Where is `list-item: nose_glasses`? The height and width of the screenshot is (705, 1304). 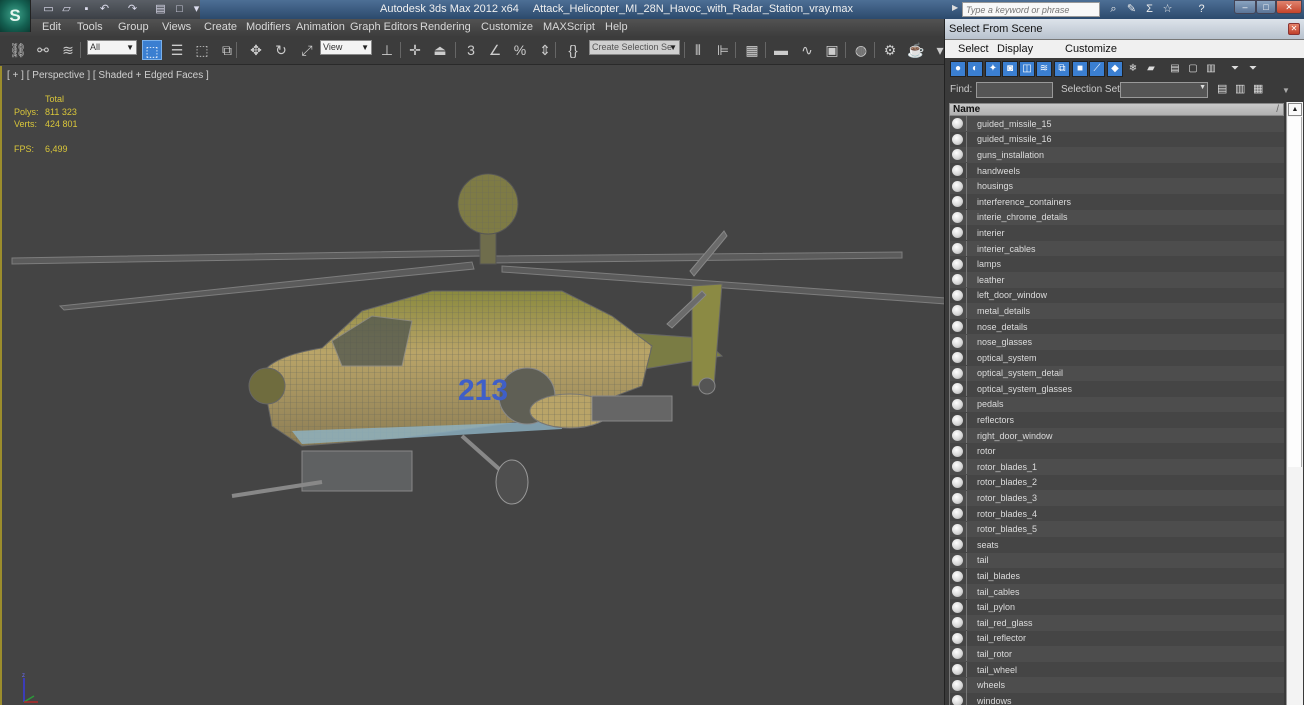 list-item: nose_glasses is located at coordinates (1117, 342).